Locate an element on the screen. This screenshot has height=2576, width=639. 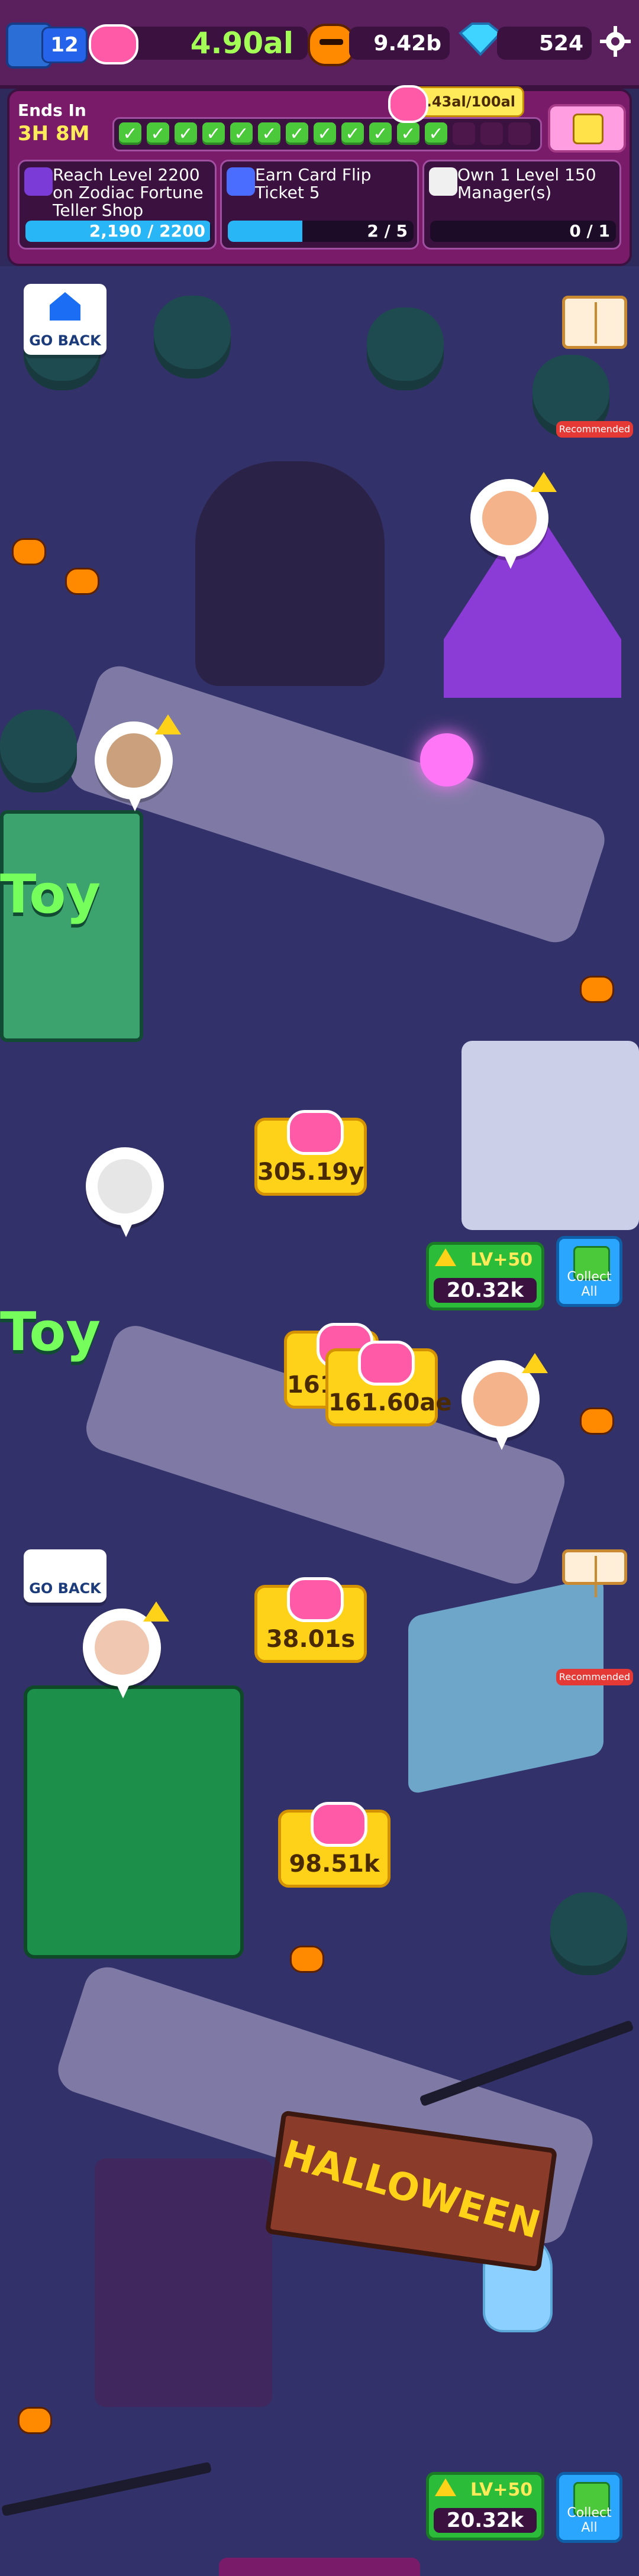
quest-card: Own 1 Level 150 Manager(s) 0 / 1 is located at coordinates (521, 205).